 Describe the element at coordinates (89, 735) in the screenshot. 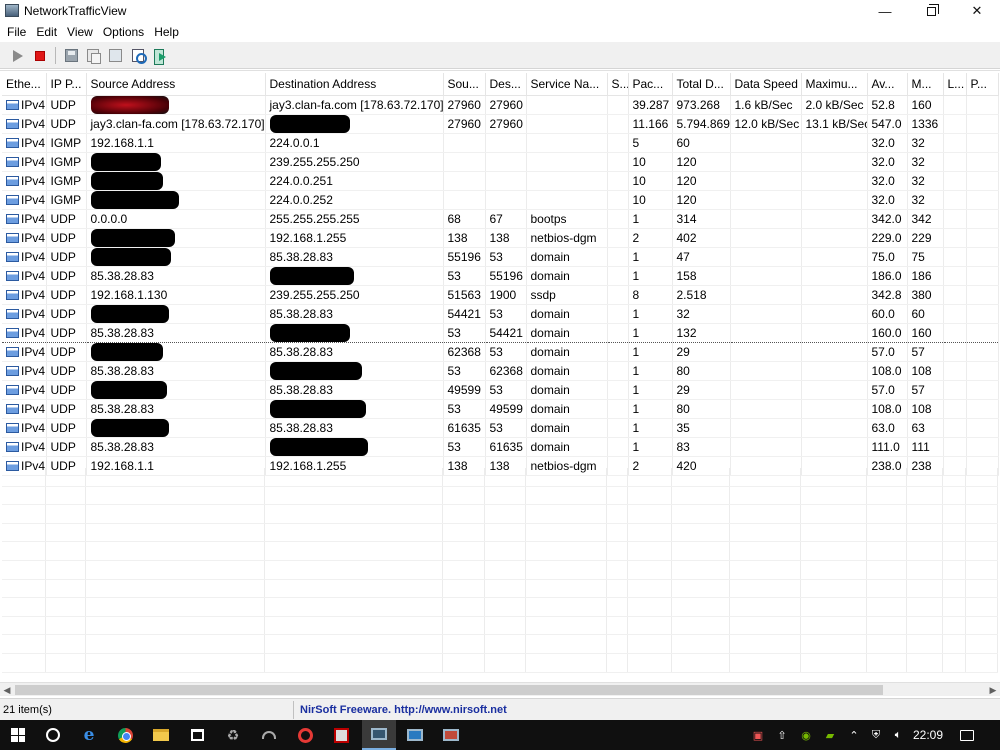

I see `edge-button: e` at that location.